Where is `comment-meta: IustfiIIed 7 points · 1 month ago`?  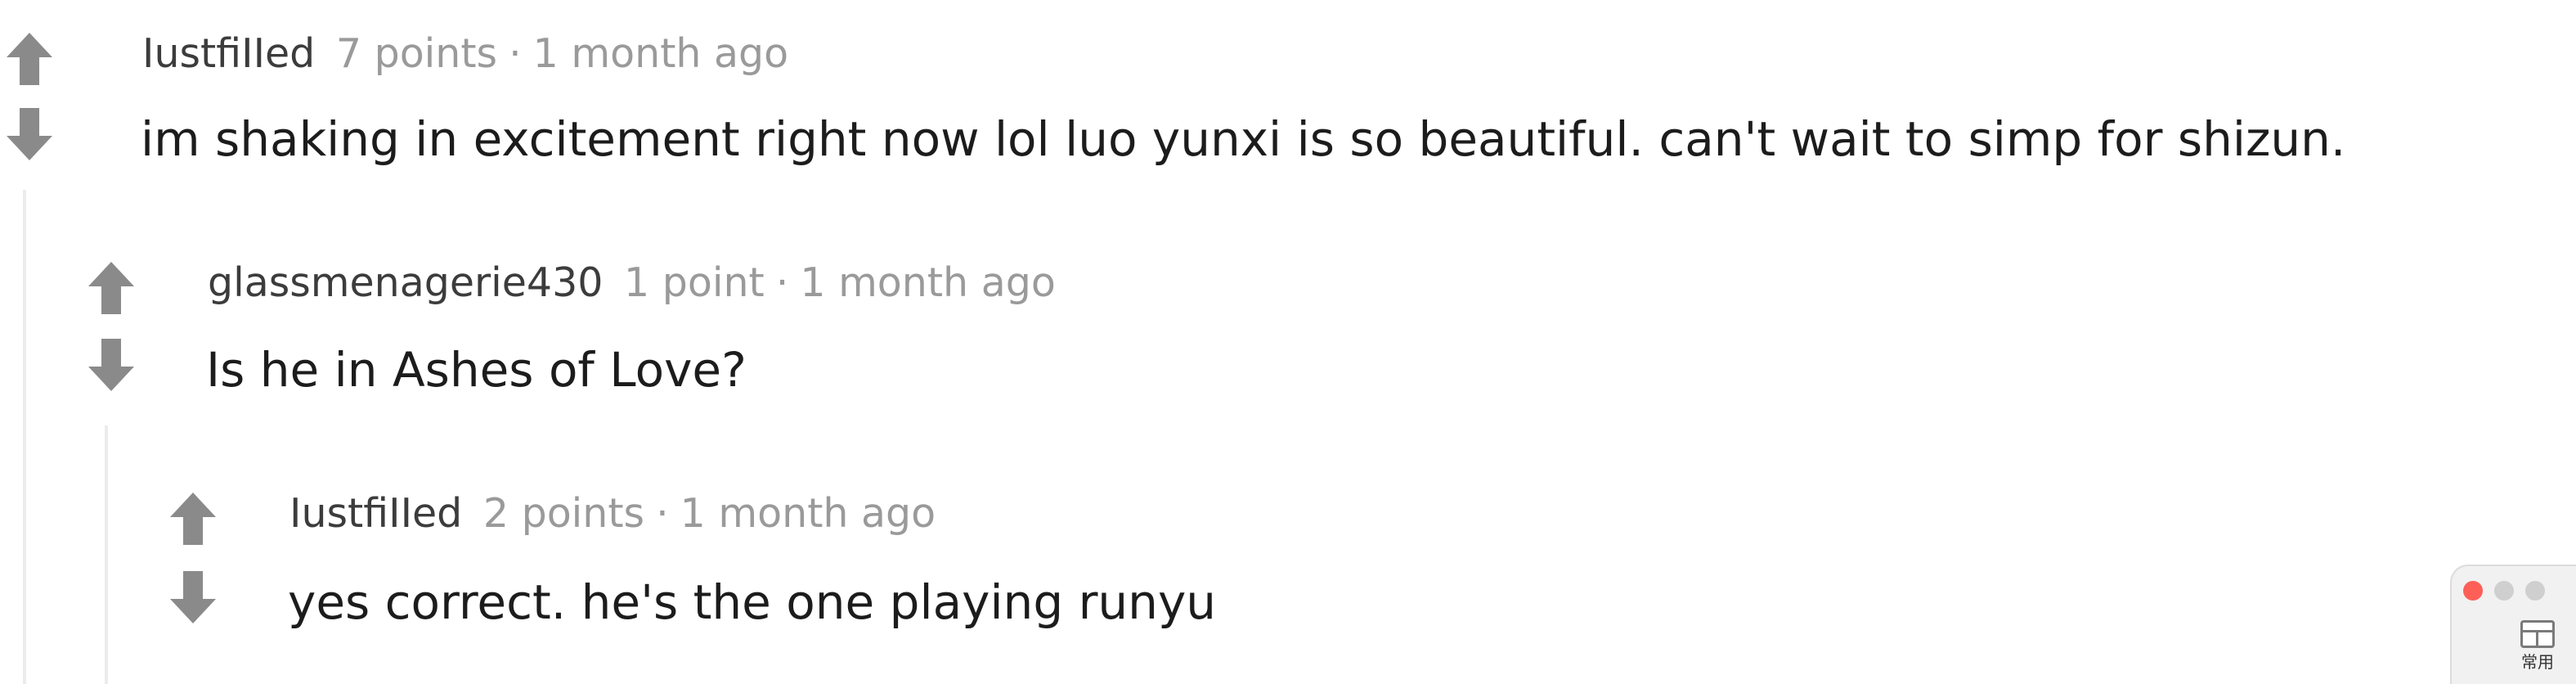 comment-meta: IustfiIIed 7 points · 1 month ago is located at coordinates (465, 54).